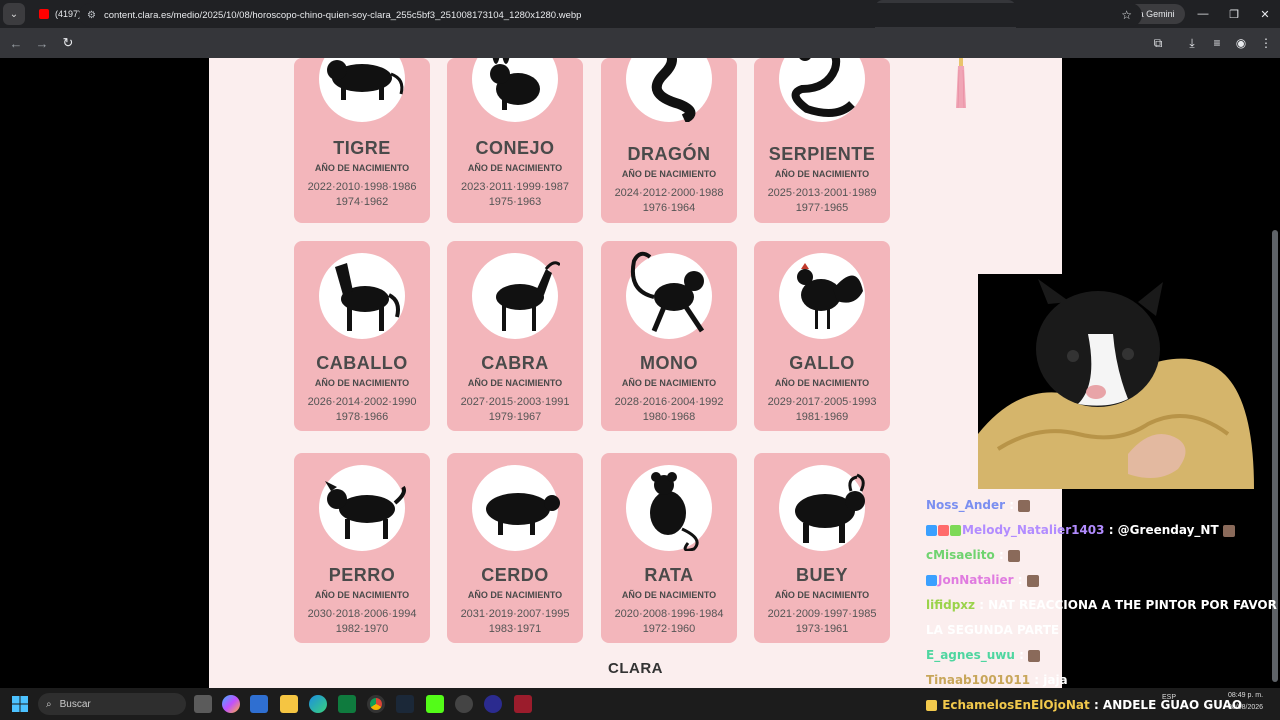 Image resolution: width=1280 pixels, height=720 pixels. What do you see at coordinates (405, 704) in the screenshot?
I see `steam-icon` at bounding box center [405, 704].